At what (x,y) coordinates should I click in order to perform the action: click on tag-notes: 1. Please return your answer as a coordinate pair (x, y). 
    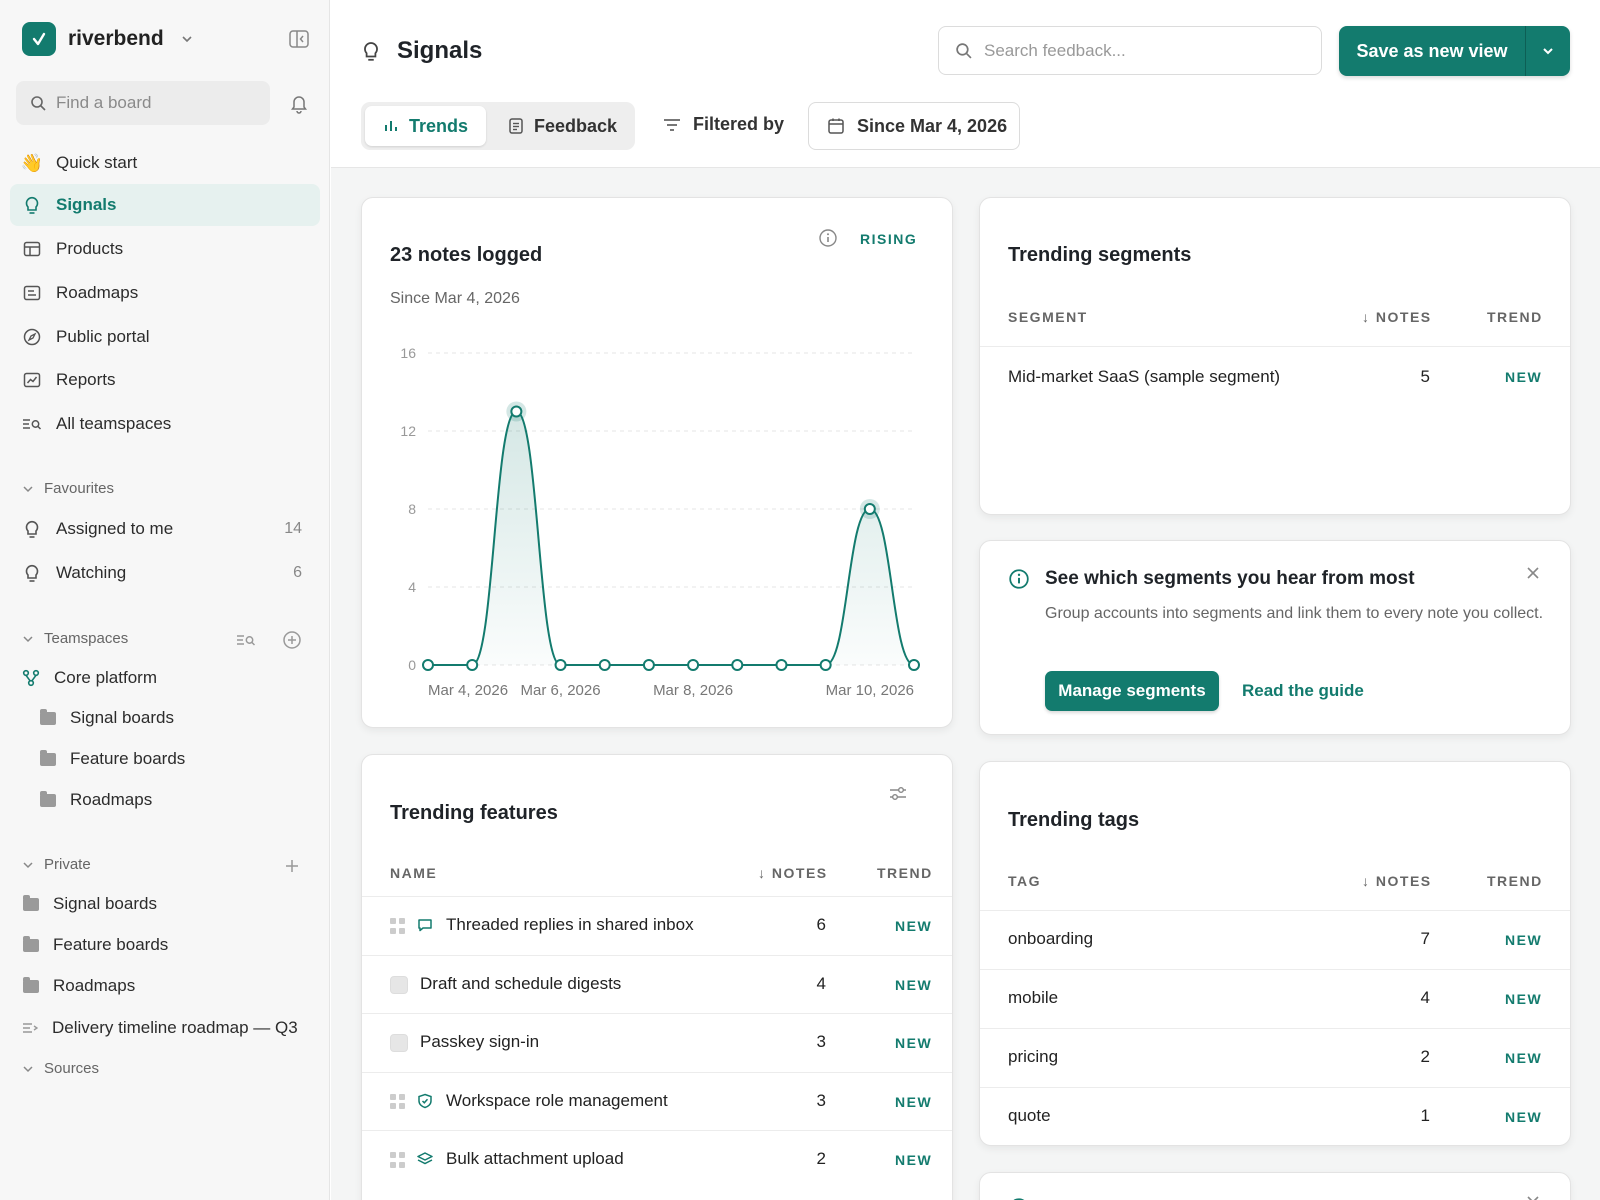
    Looking at the image, I should click on (1425, 1115).